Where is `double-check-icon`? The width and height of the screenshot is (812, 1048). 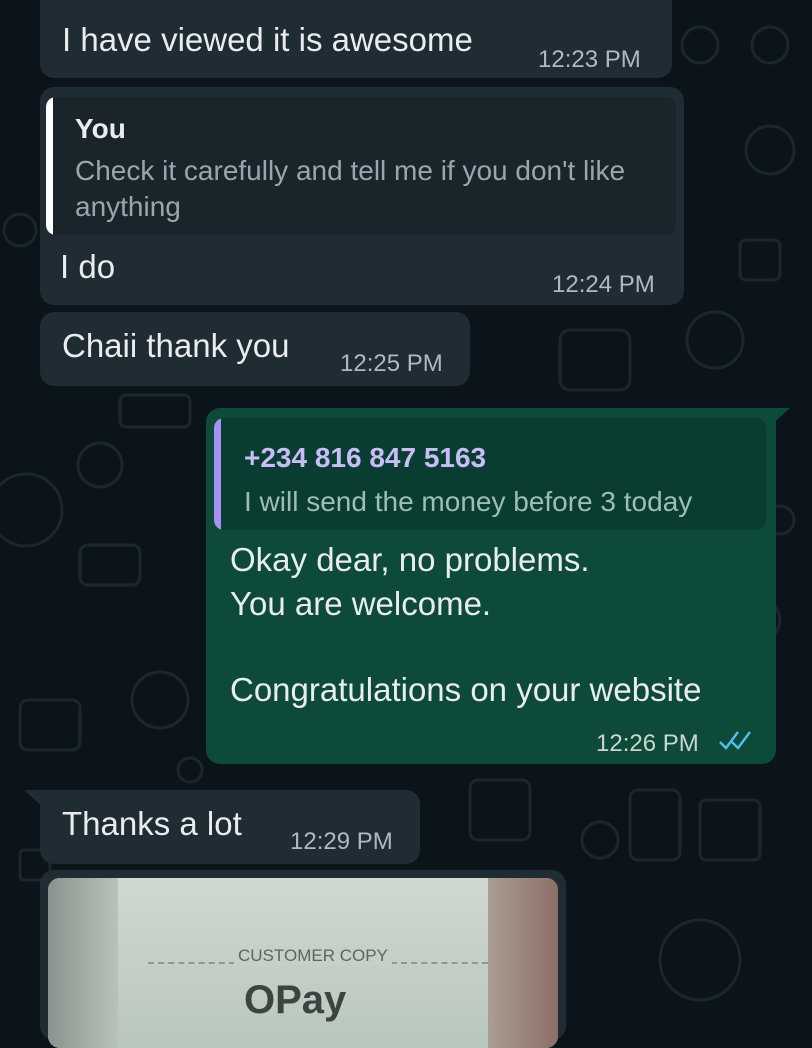 double-check-icon is located at coordinates (735, 740).